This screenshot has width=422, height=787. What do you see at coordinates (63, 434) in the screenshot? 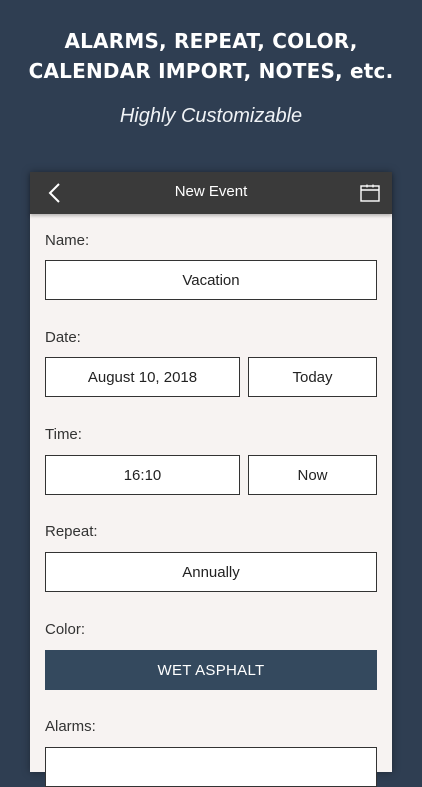
I see `time-label: Time:` at bounding box center [63, 434].